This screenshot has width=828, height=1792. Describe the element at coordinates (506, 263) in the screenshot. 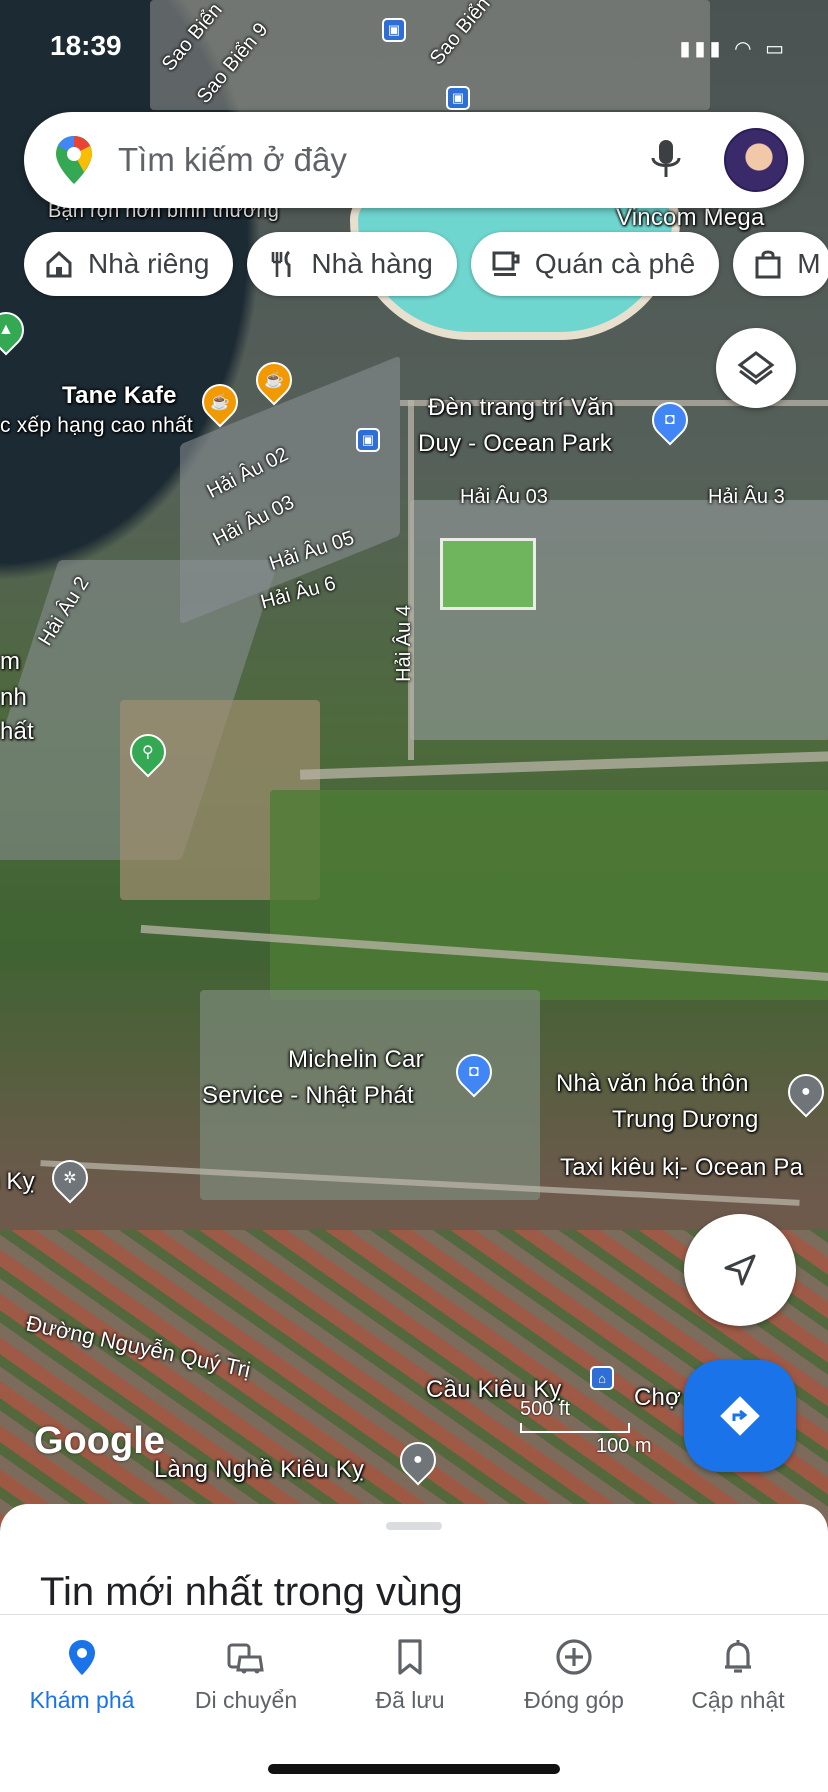

I see `cafe-icon` at that location.